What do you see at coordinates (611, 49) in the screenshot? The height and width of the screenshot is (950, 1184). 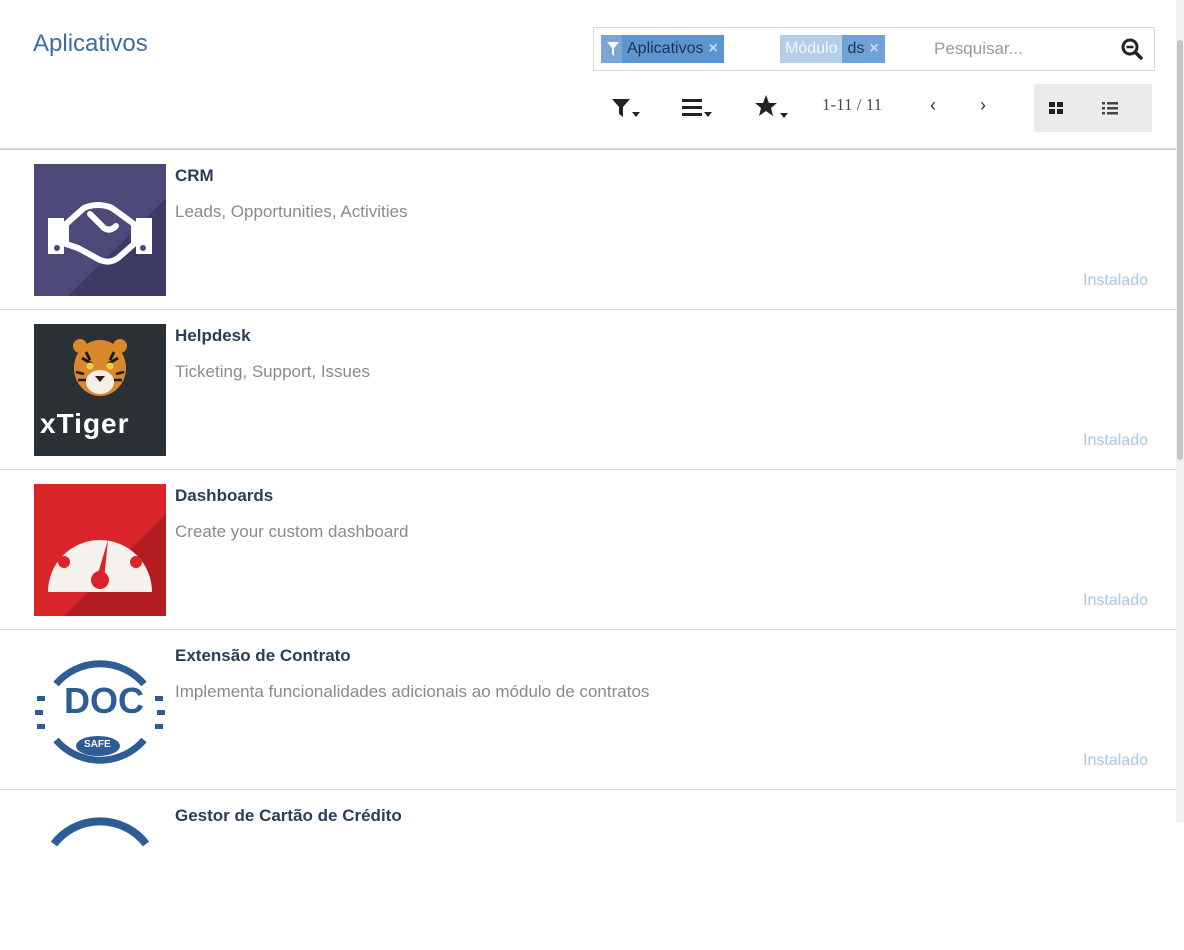 I see `facet-filter-icon` at bounding box center [611, 49].